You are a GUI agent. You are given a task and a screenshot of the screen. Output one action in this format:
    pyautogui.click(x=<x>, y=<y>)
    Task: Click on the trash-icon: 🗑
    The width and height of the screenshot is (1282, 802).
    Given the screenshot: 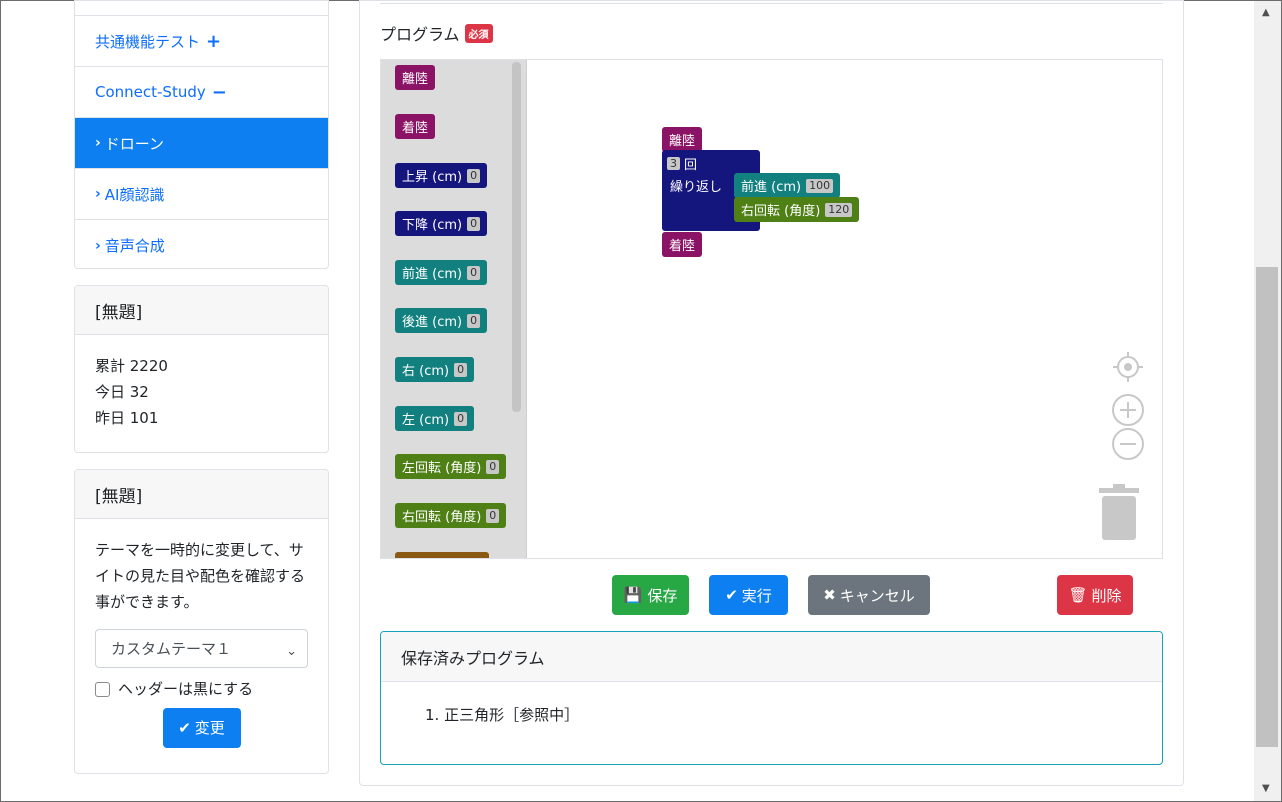 What is the action you would take?
    pyautogui.click(x=1078, y=595)
    